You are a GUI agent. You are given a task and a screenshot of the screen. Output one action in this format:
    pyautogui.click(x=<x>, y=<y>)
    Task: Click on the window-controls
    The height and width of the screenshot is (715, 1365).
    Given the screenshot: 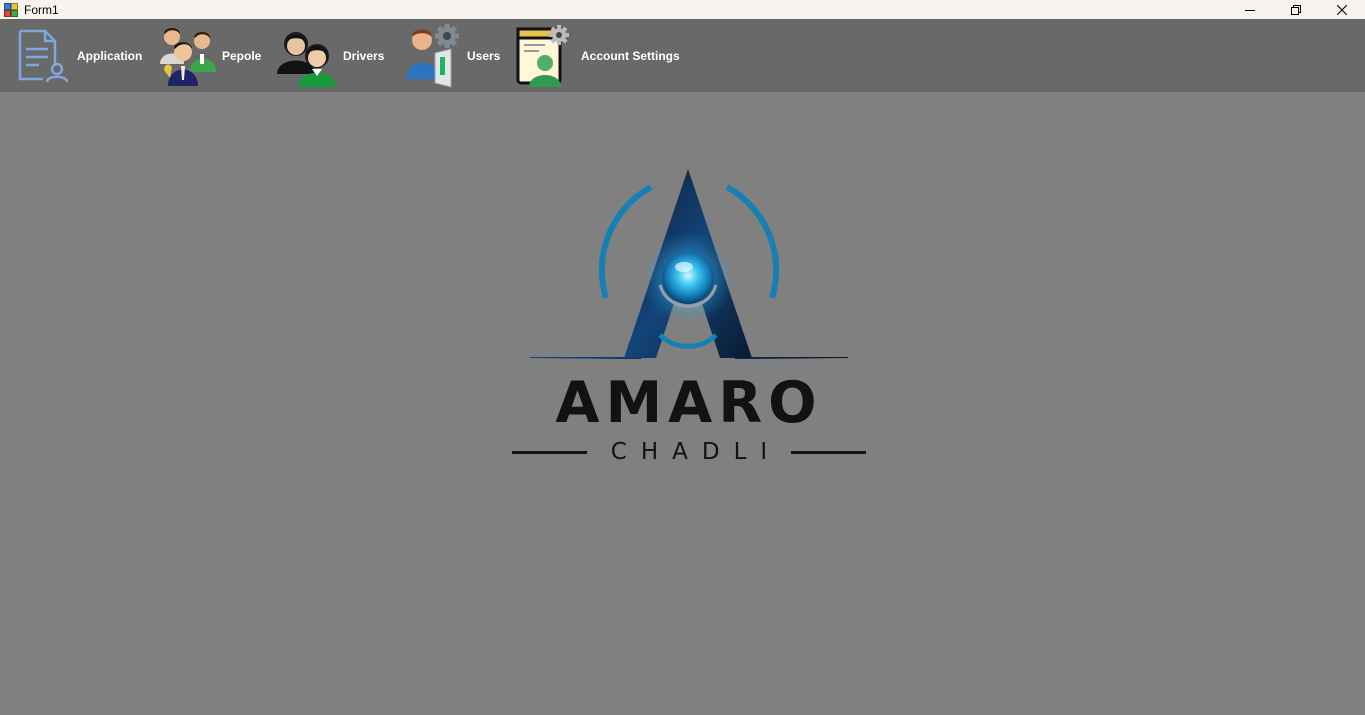 What is the action you would take?
    pyautogui.click(x=1296, y=9)
    